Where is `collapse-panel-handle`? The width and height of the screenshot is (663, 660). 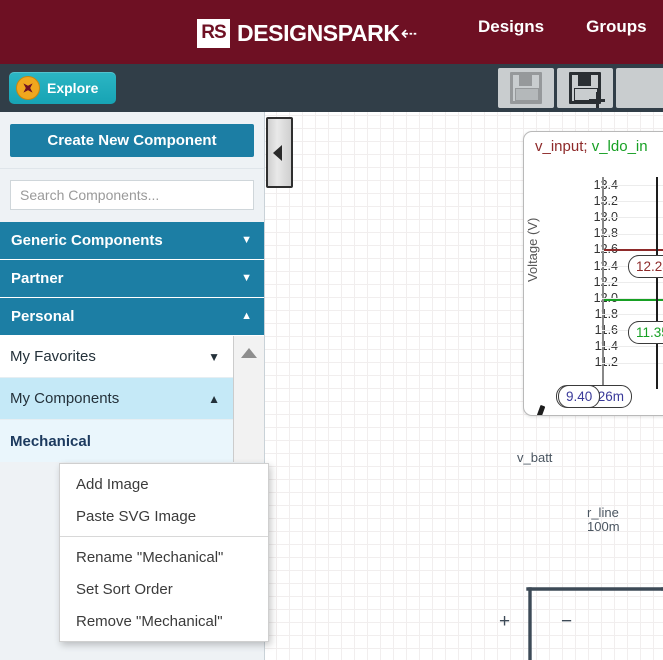
collapse-panel-handle is located at coordinates (279, 152).